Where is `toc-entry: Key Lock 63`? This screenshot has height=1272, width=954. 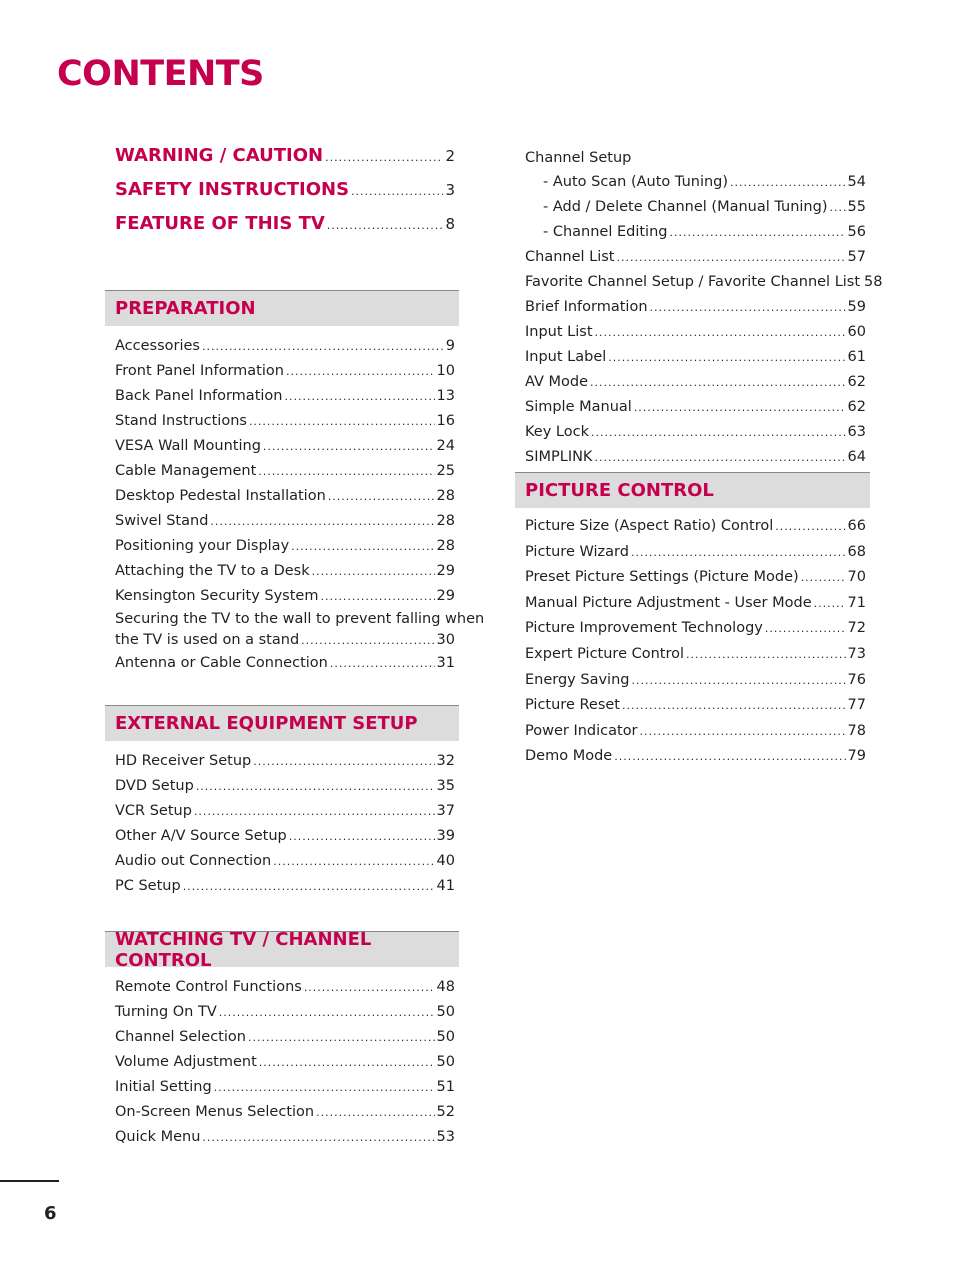
toc-entry: Key Lock 63 is located at coordinates (695, 432).